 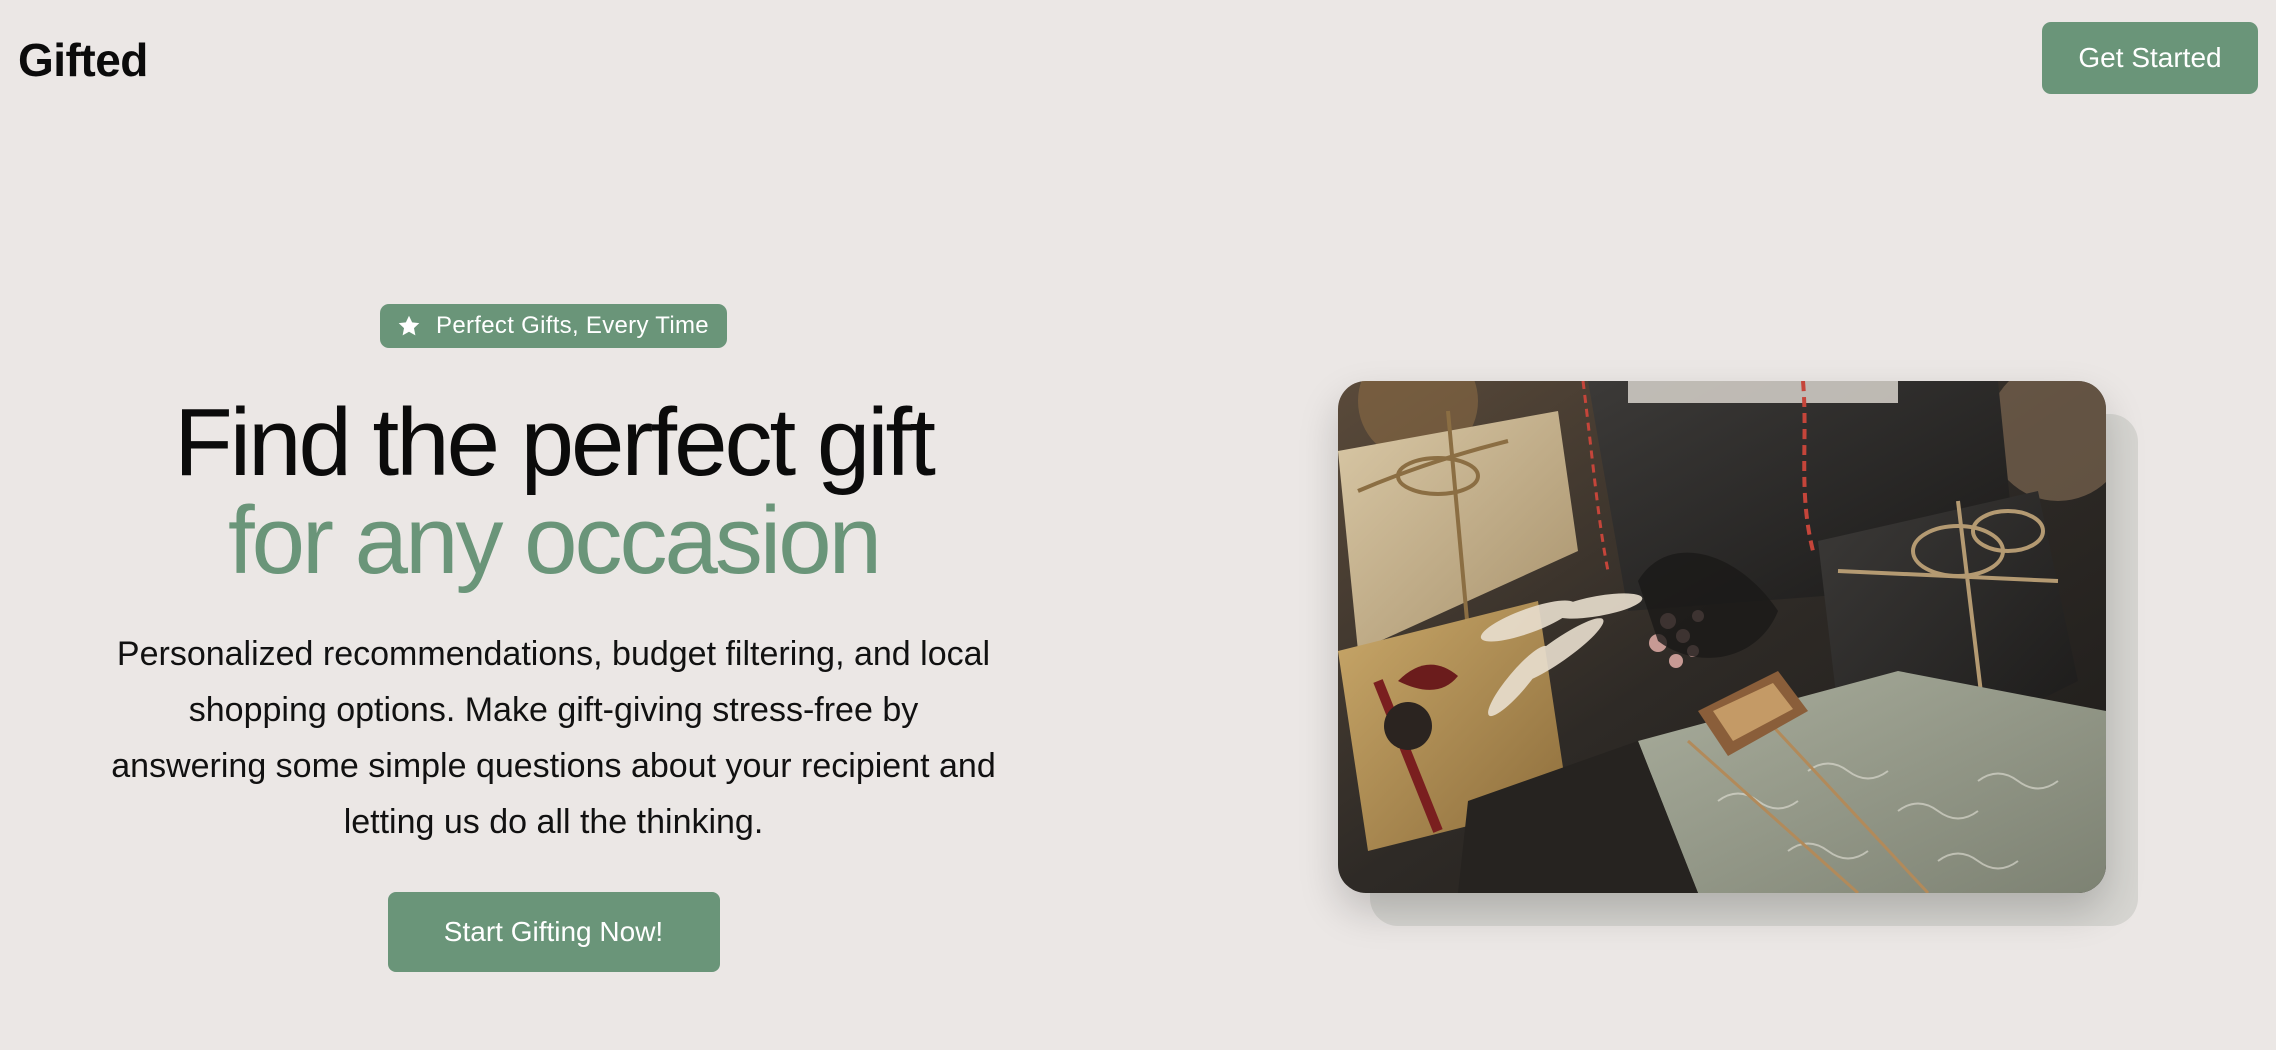 I want to click on hero-title-line2: for any occasion, so click(x=554, y=540).